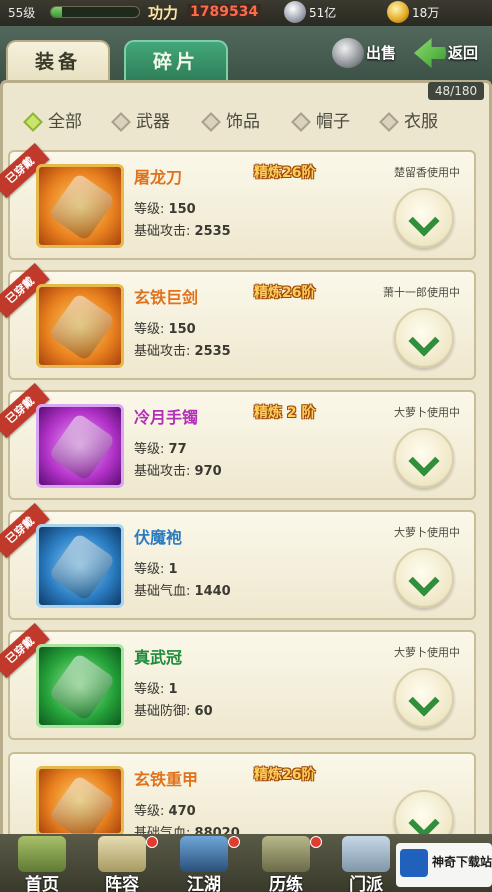 This screenshot has height=892, width=492. What do you see at coordinates (42, 883) in the screenshot?
I see `nav-label: 首页` at bounding box center [42, 883].